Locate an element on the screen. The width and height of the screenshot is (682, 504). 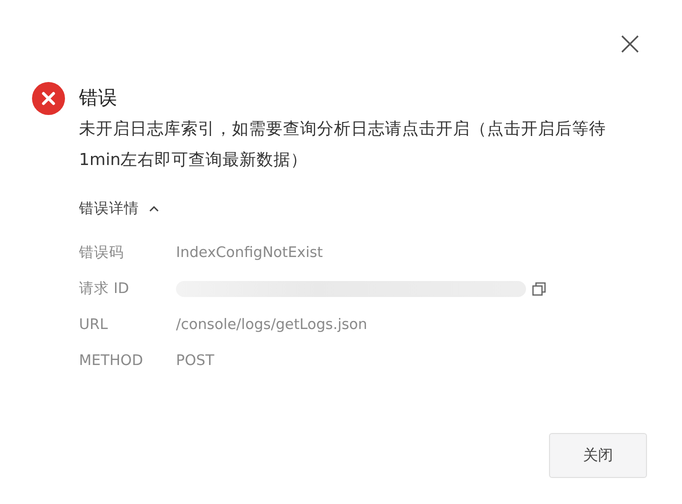
details-toggle: 错误详情 is located at coordinates (119, 208).